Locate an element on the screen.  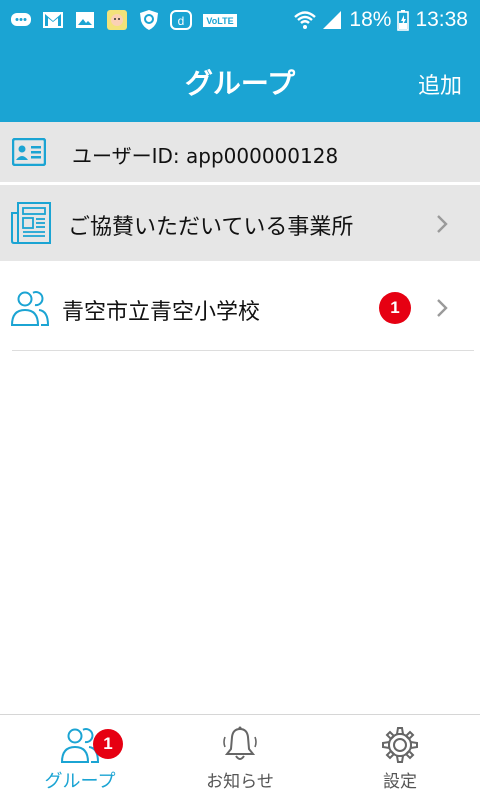
tab-label: お知らせ is located at coordinates (240, 782).